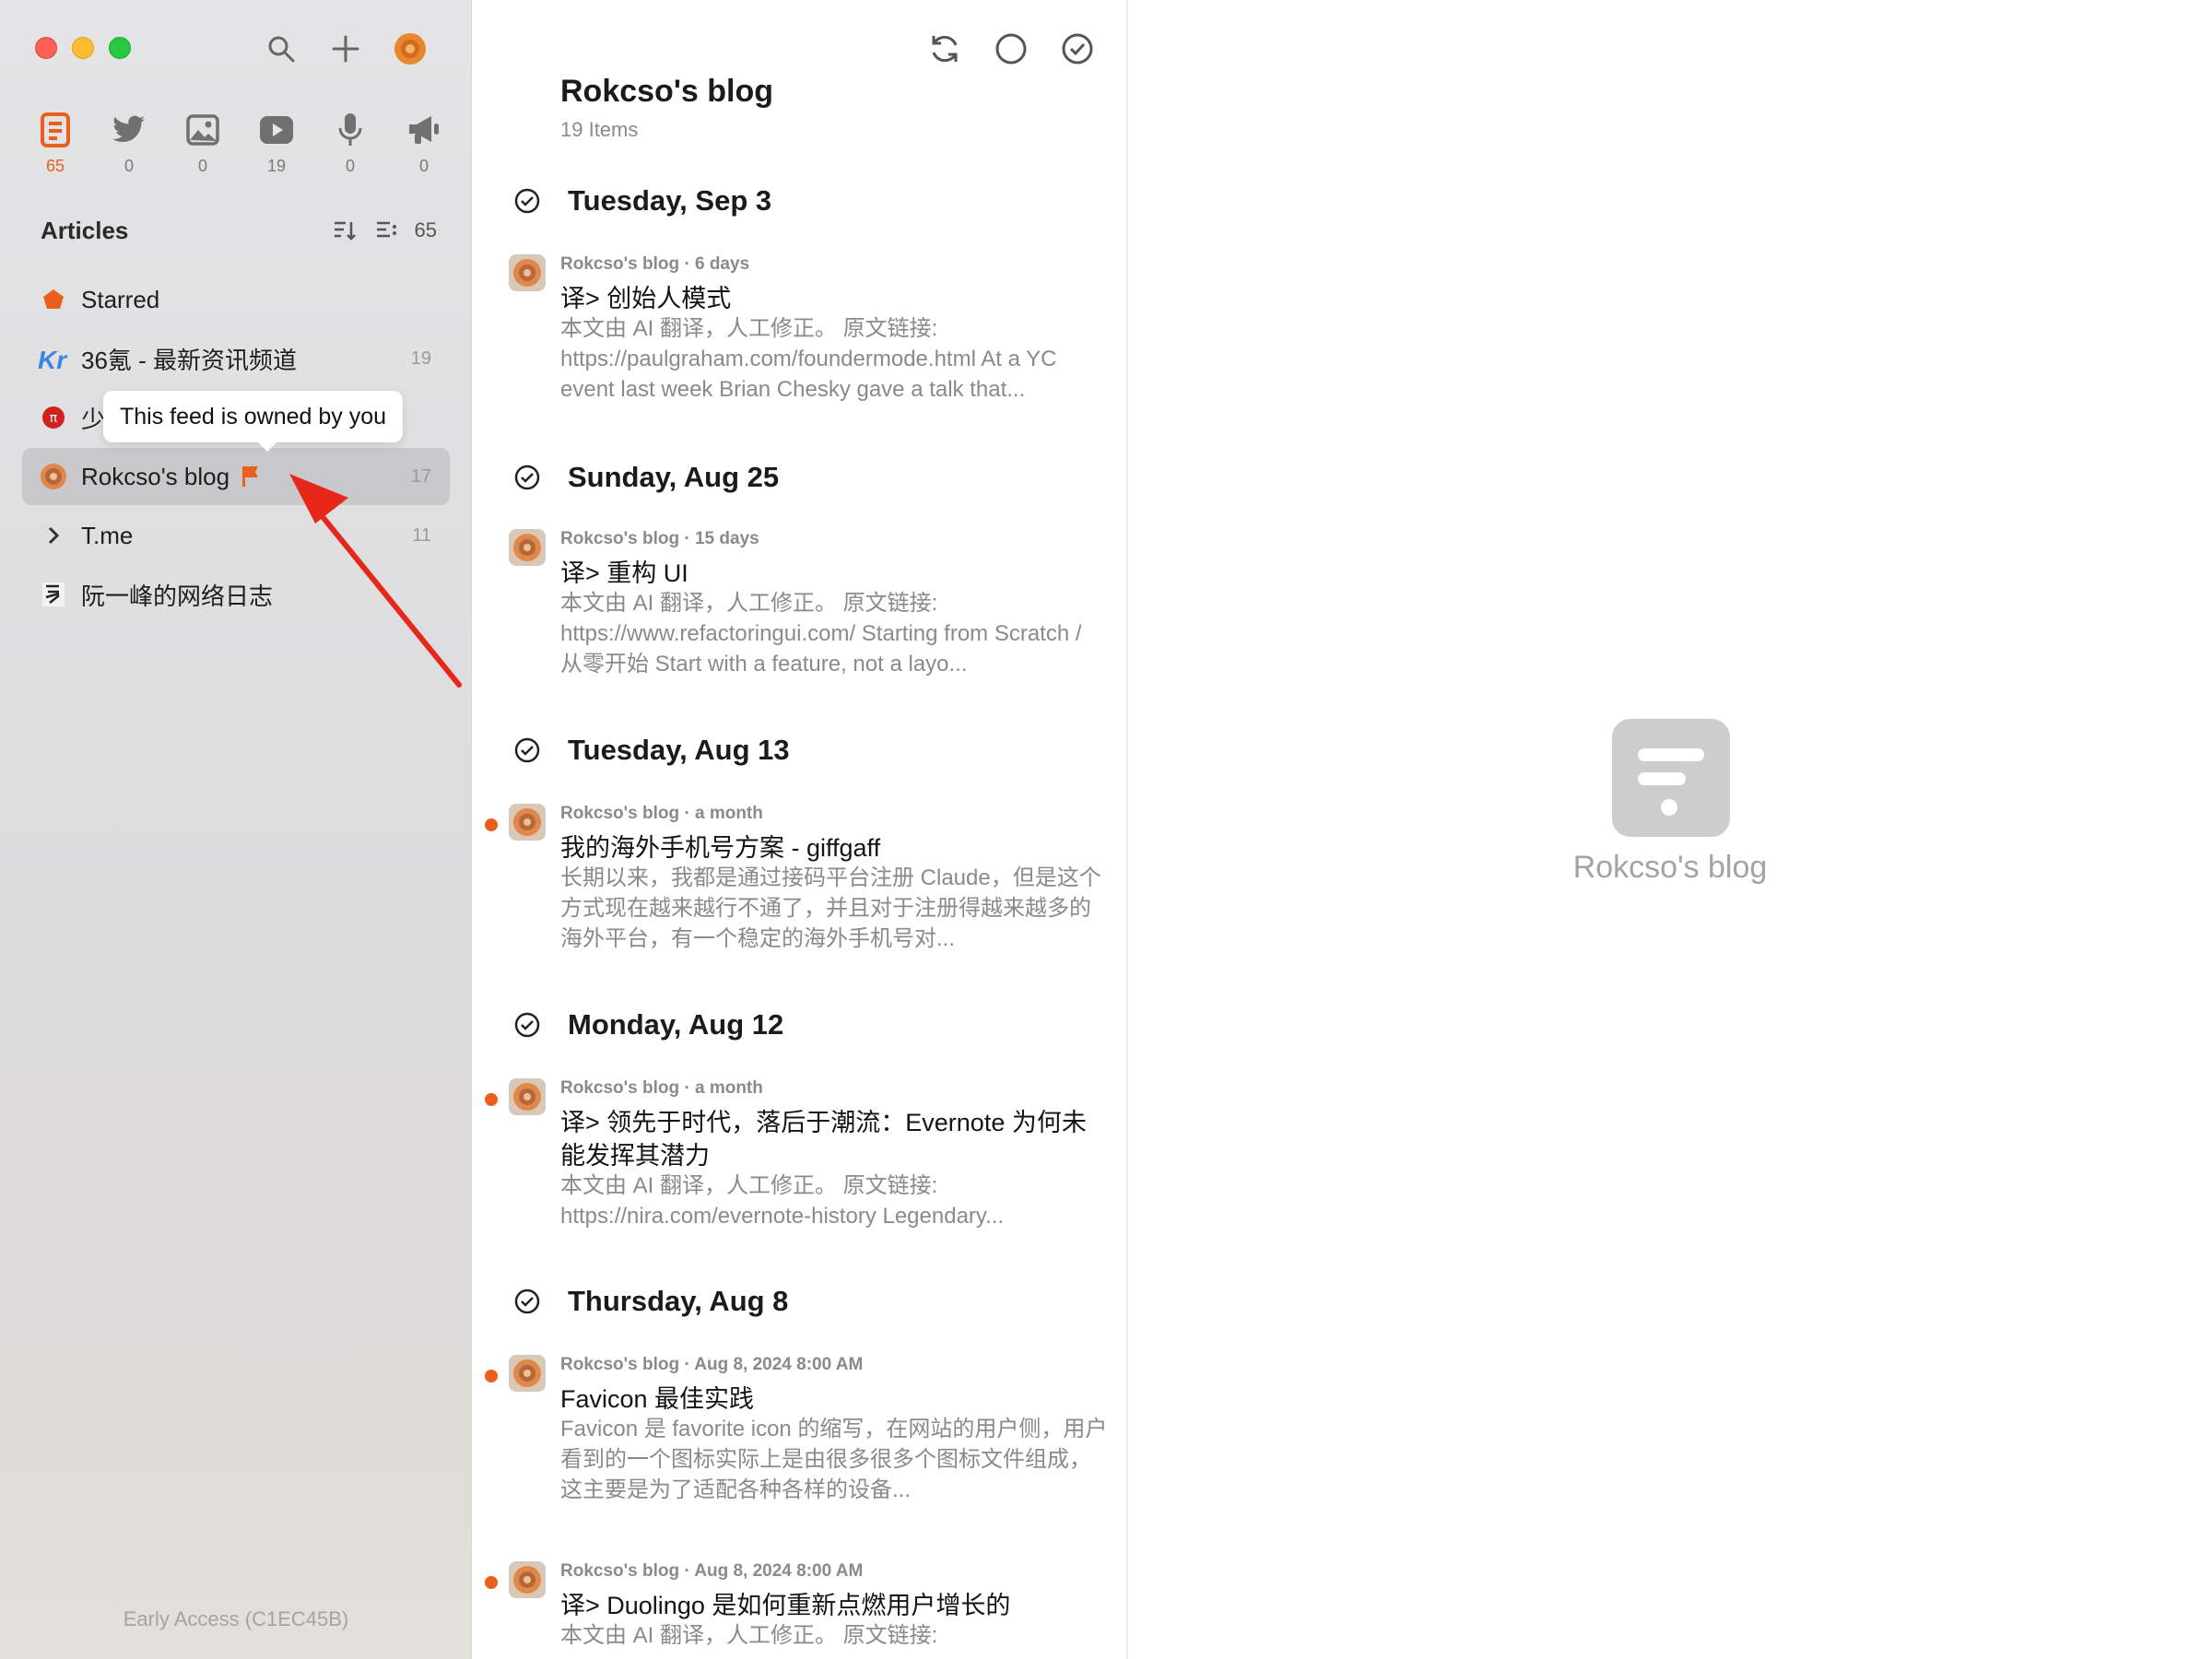  Describe the element at coordinates (53, 535) in the screenshot. I see `chevron-right-icon` at that location.